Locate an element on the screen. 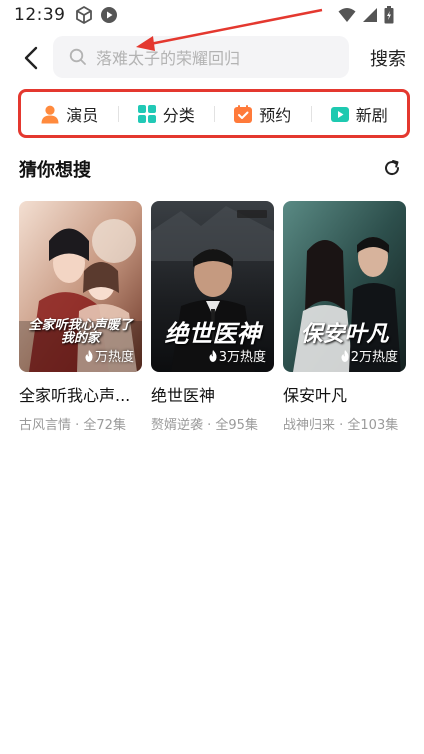  poster-title-art: 保安叶凡 is located at coordinates (344, 333).